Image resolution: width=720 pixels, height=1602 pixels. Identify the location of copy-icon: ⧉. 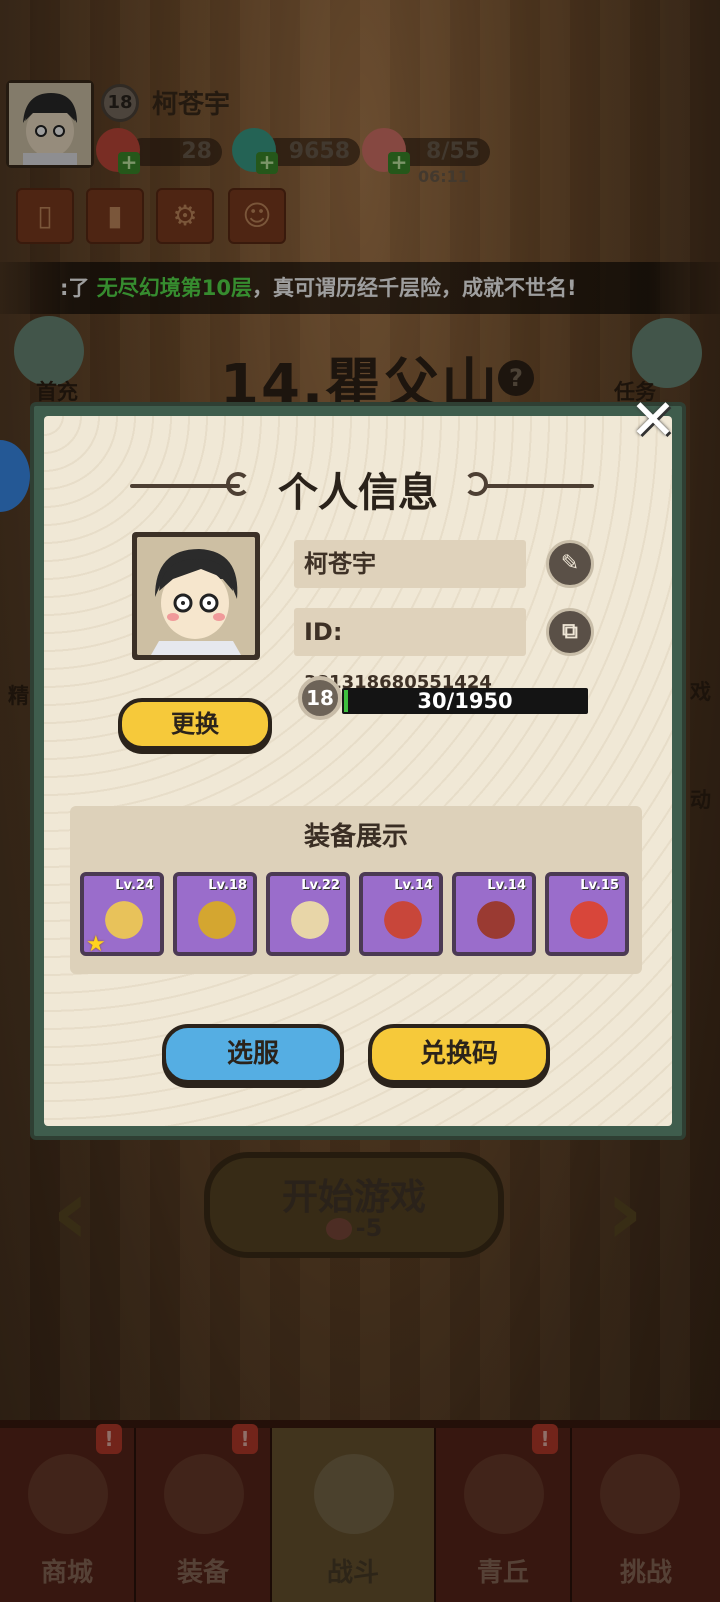
(570, 631).